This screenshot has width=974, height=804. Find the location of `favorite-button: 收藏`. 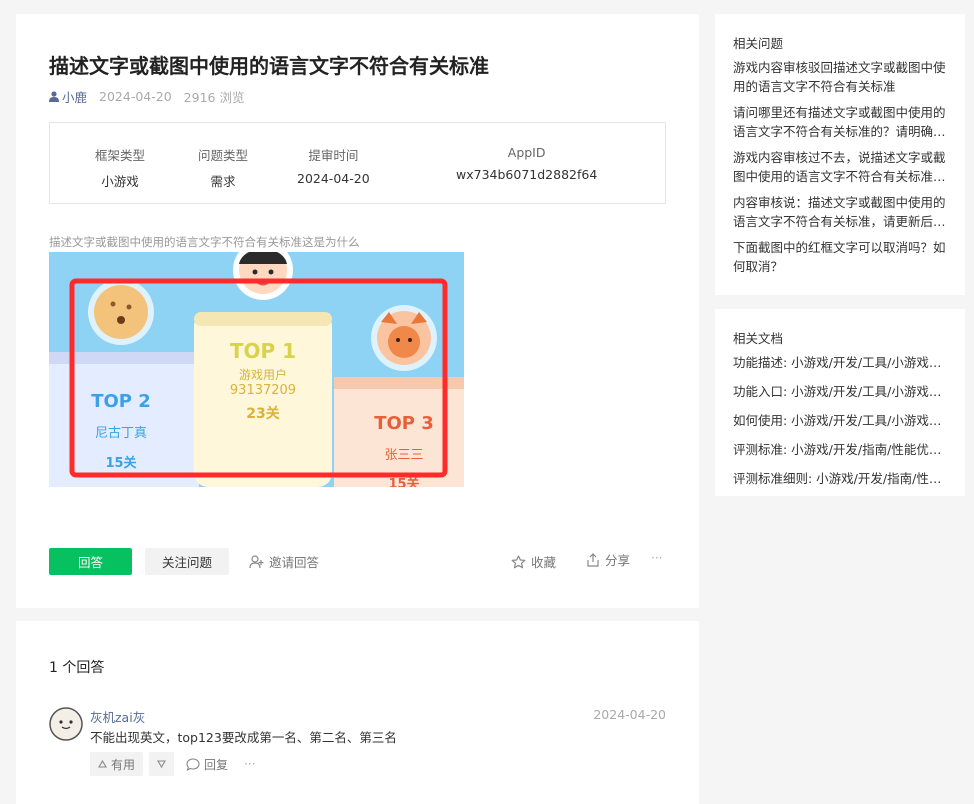

favorite-button: 收藏 is located at coordinates (533, 561).